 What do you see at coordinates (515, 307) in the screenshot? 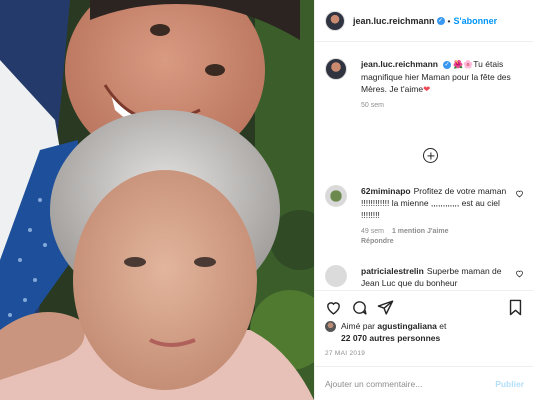
I see `bookmark-save-icon` at bounding box center [515, 307].